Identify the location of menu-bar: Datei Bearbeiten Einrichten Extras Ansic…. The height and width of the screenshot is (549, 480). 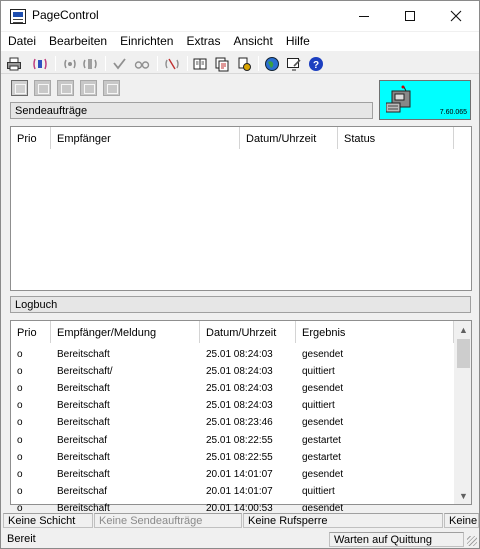
(240, 41).